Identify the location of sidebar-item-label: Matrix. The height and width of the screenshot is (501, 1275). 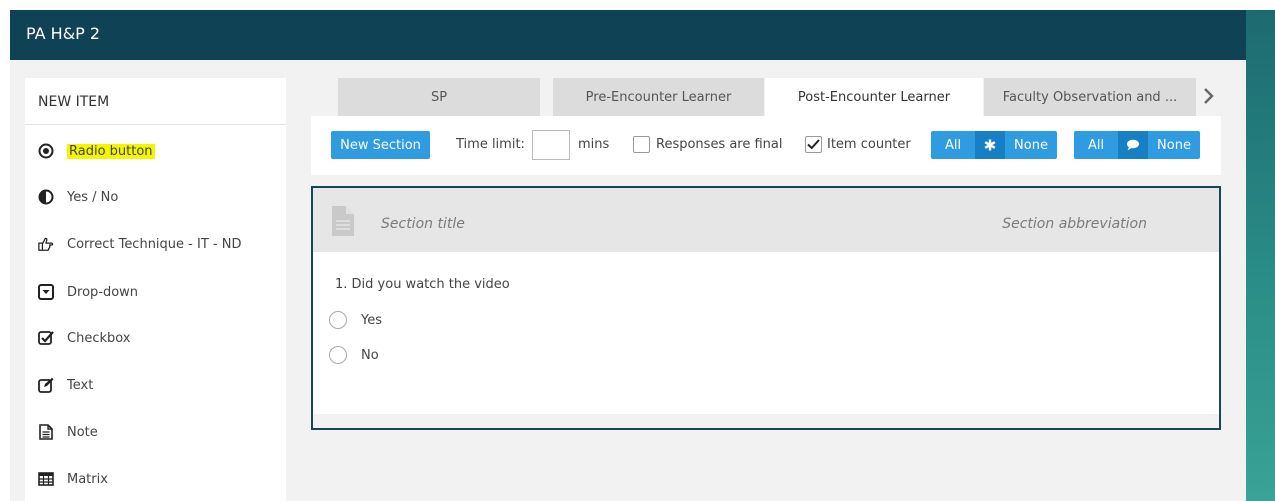
(87, 479).